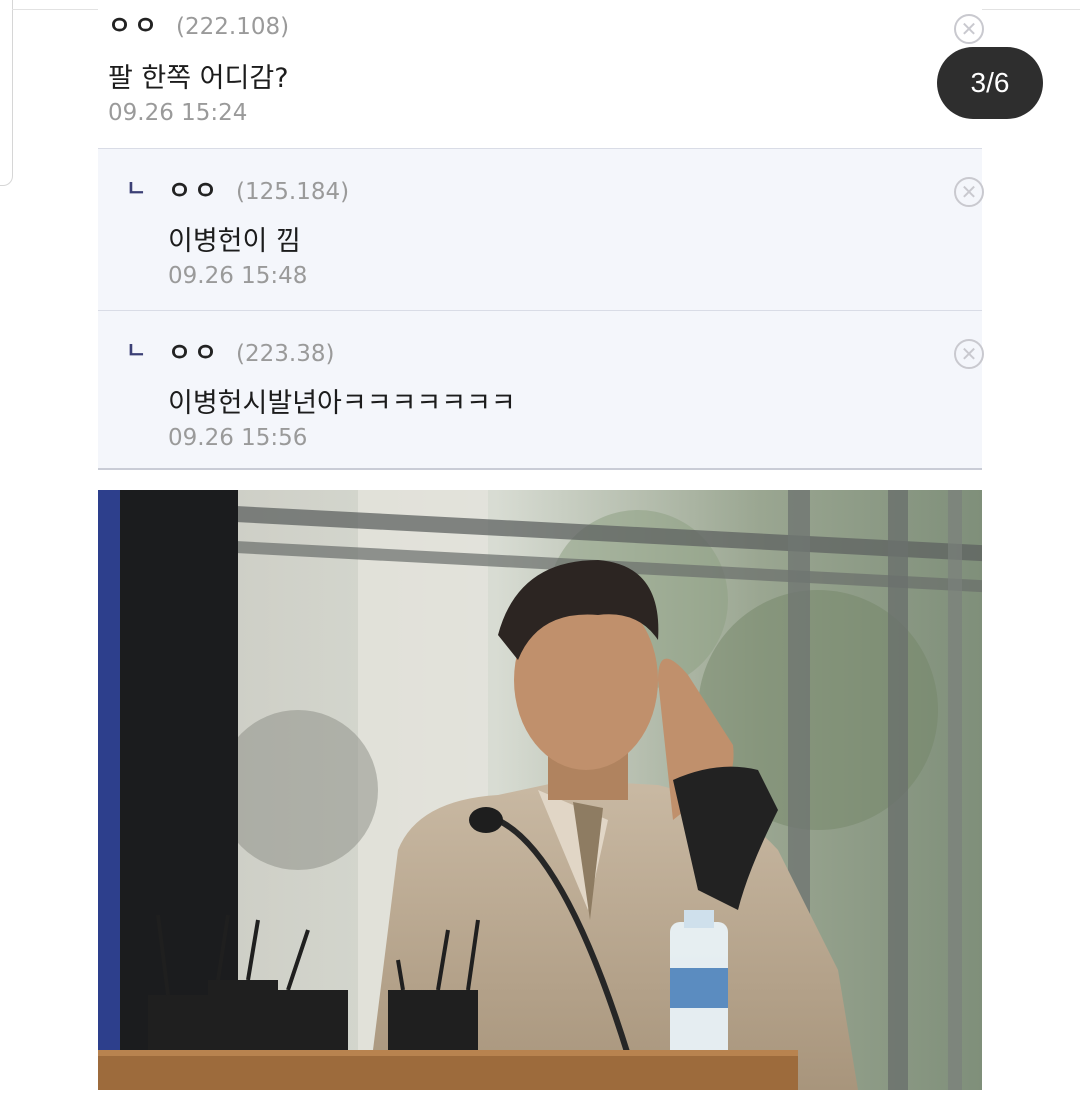 Image resolution: width=1080 pixels, height=1115 pixels. Describe the element at coordinates (178, 113) in the screenshot. I see `comment-date: 09.26 15:24` at that location.